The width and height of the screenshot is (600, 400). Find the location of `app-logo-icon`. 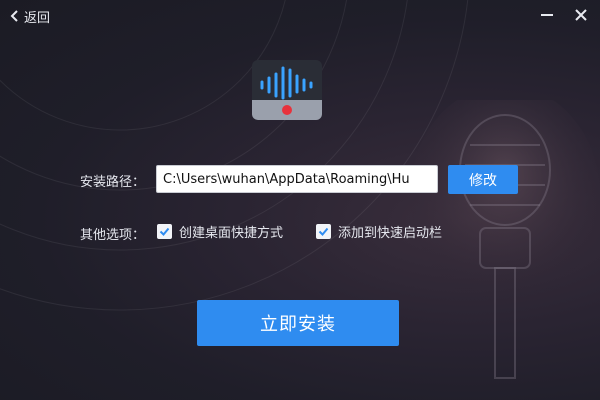

app-logo-icon is located at coordinates (287, 90).